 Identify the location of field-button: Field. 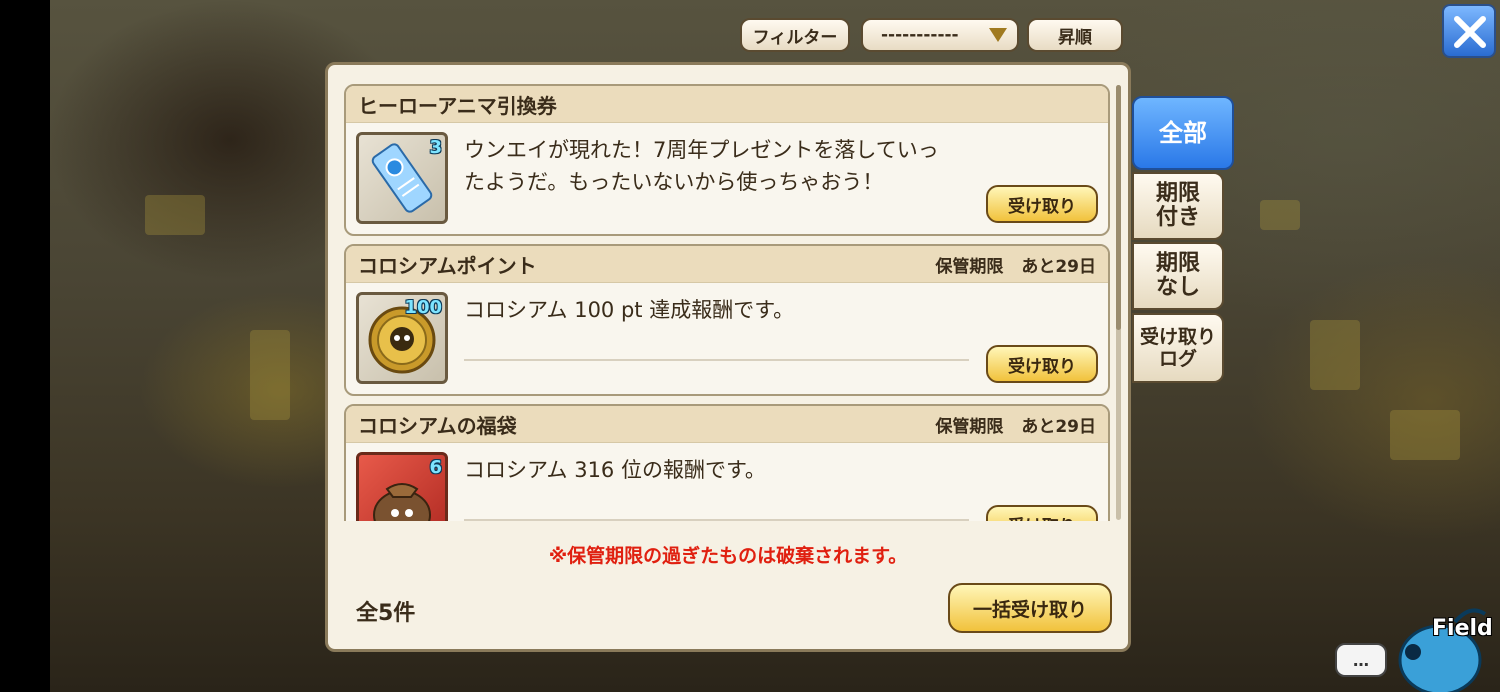
(1447, 647).